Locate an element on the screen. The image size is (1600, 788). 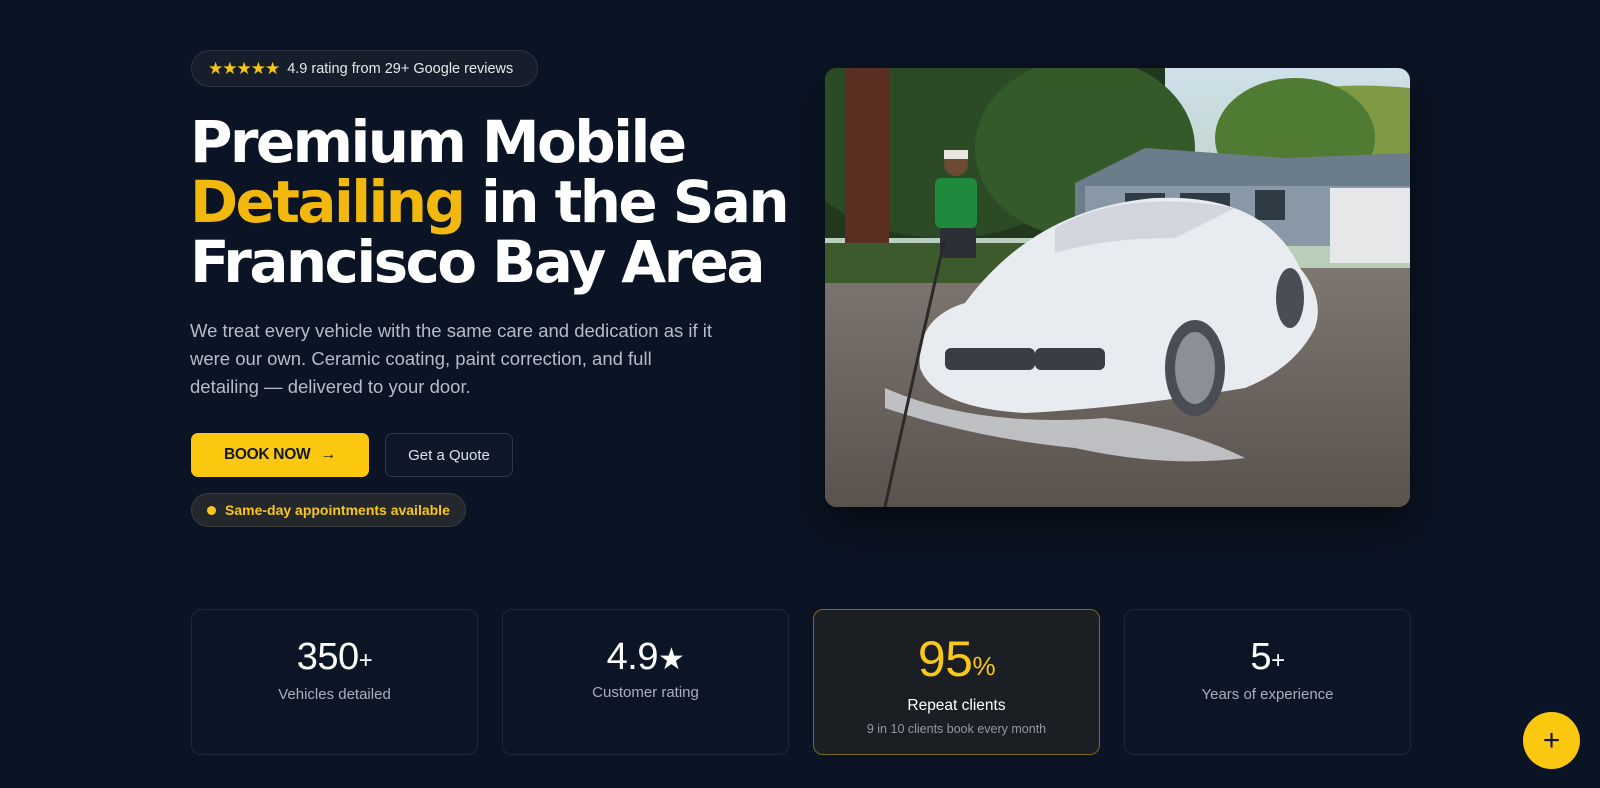
stat-label: Customer rating is located at coordinates (645, 692).